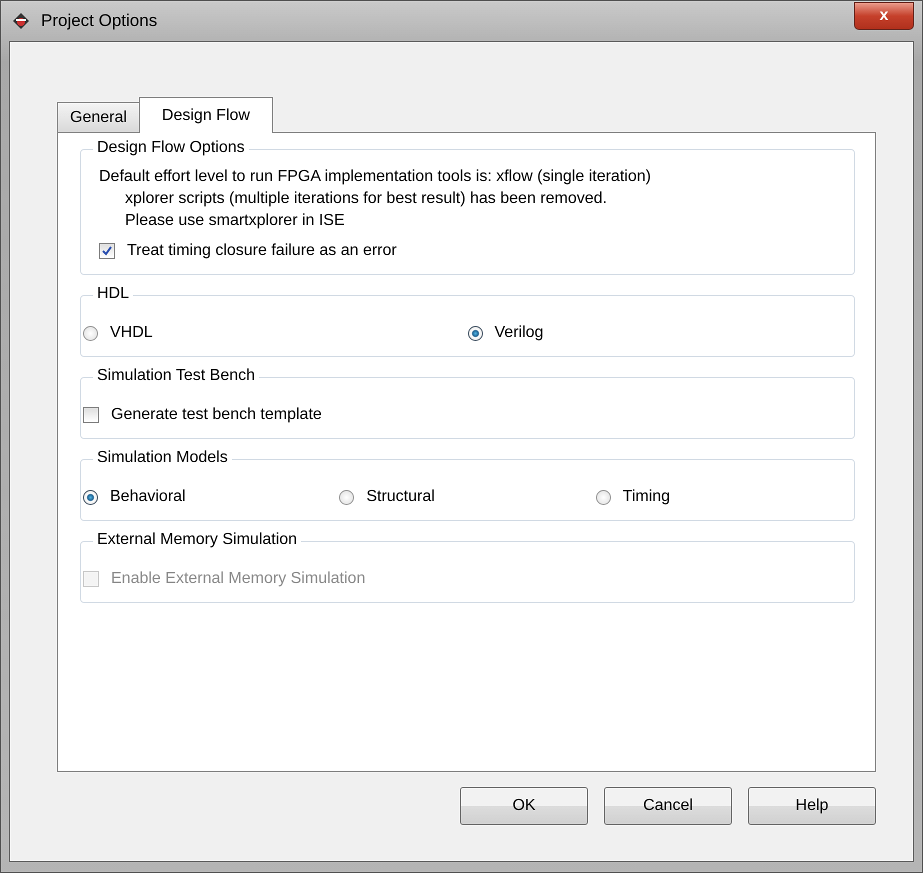 The image size is (923, 873). Describe the element at coordinates (884, 16) in the screenshot. I see `close-button: x` at that location.